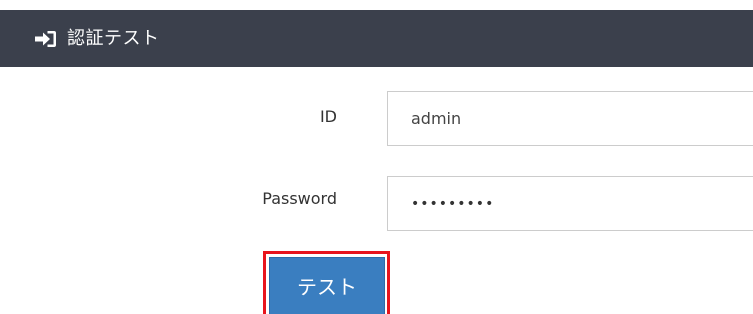  What do you see at coordinates (326, 282) in the screenshot?
I see `highlight-box` at bounding box center [326, 282].